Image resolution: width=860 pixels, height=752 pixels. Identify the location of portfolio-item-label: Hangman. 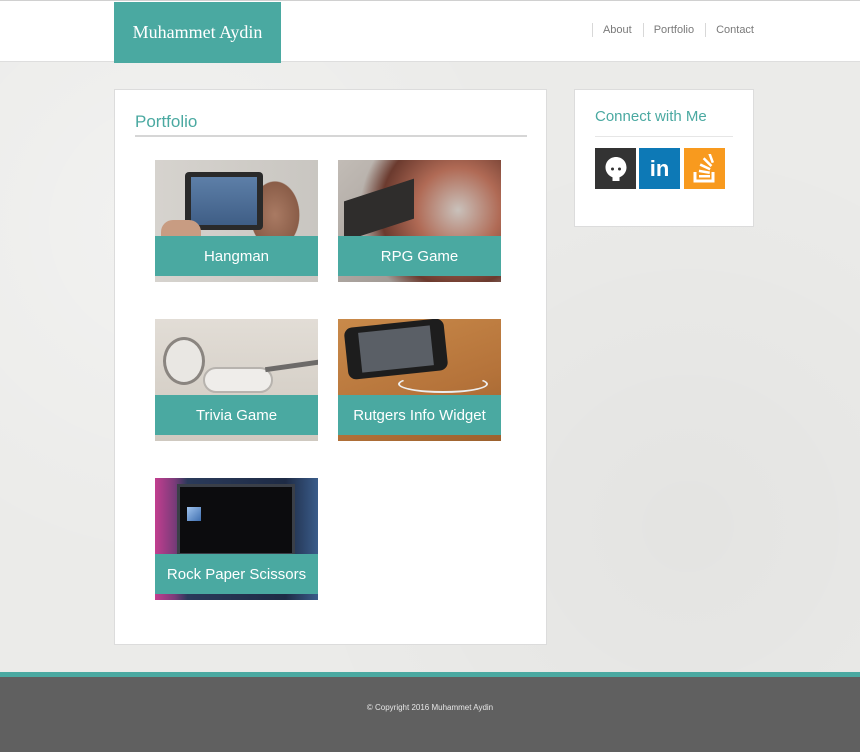
(236, 256).